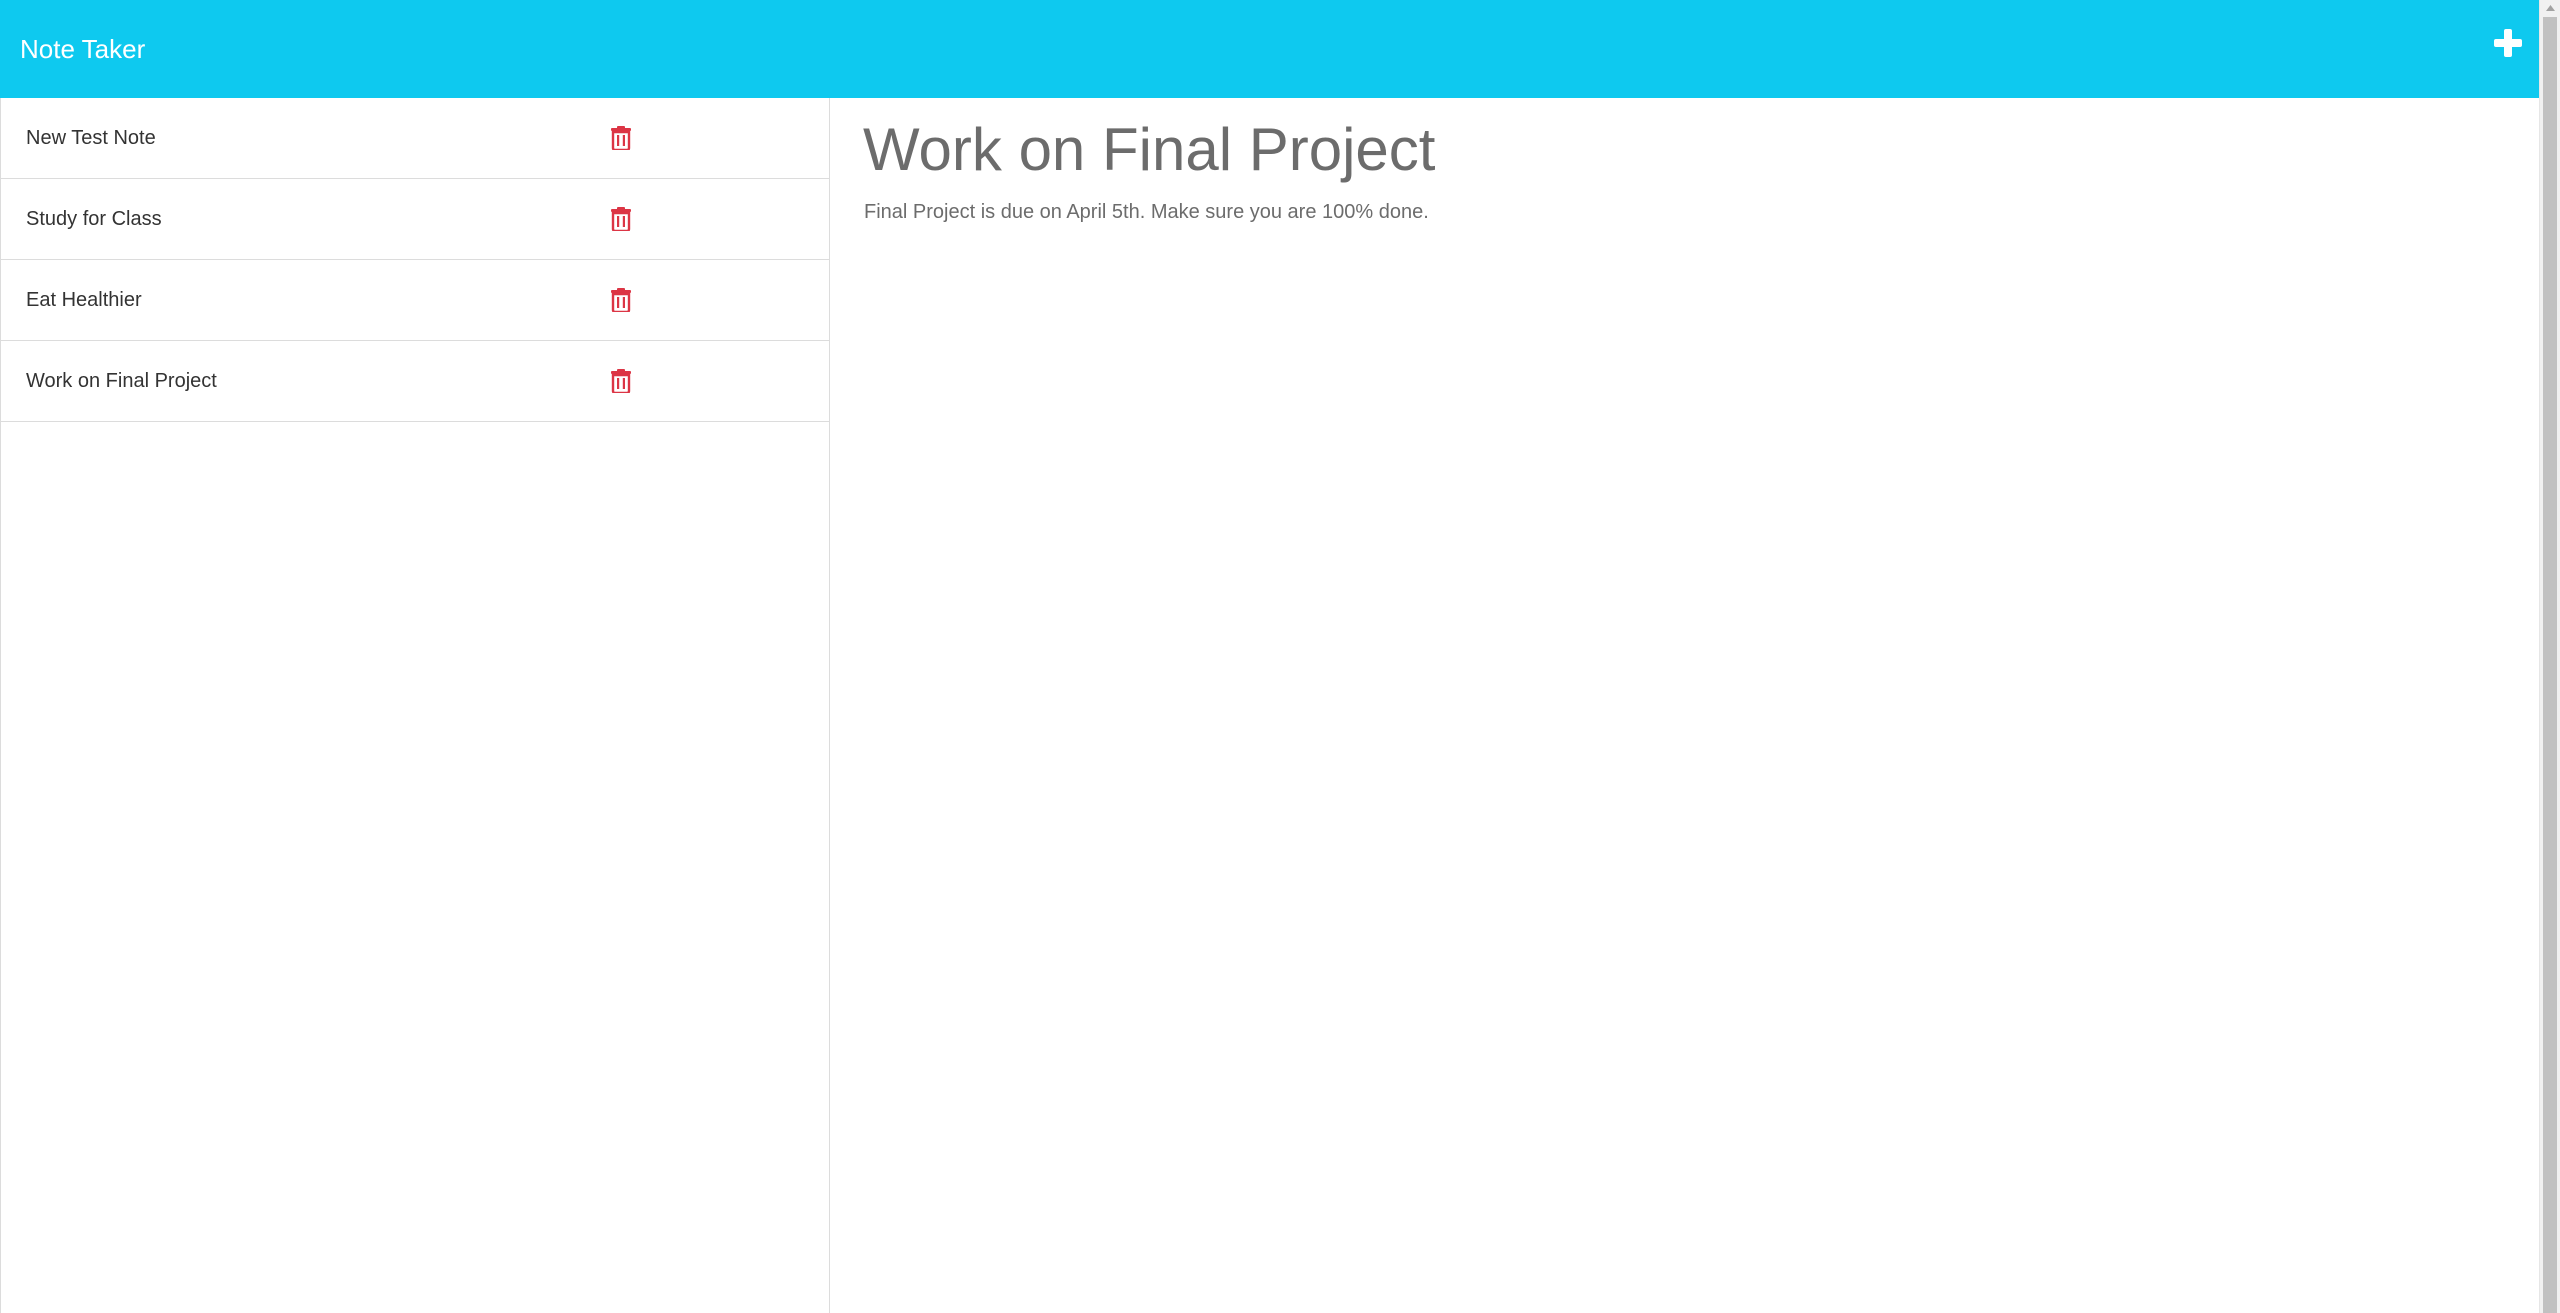 The image size is (2560, 1313). I want to click on brand-title: Note Taker, so click(82, 49).